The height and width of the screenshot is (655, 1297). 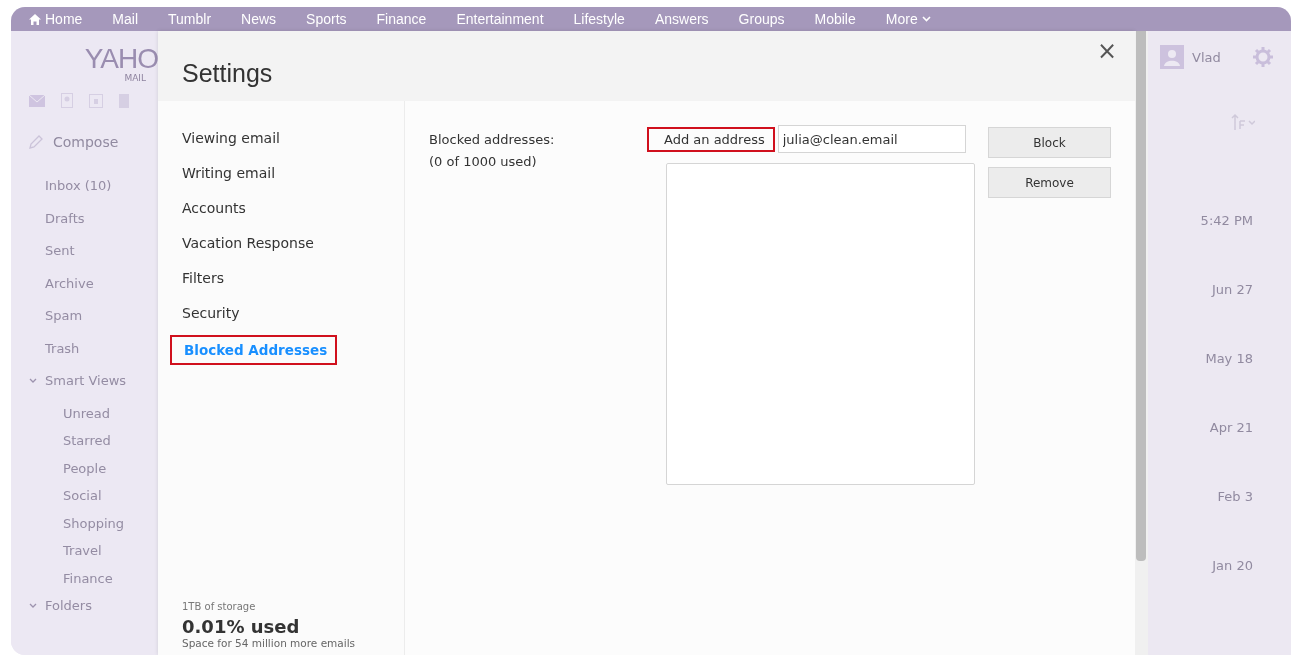 I want to click on message-date: Feb 3, so click(x=1235, y=497).